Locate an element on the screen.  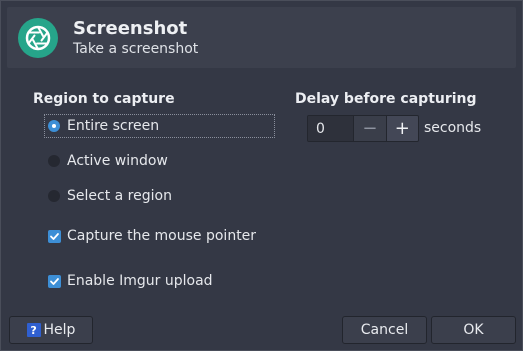
dialog-subtitle: Take a screenshot is located at coordinates (136, 49).